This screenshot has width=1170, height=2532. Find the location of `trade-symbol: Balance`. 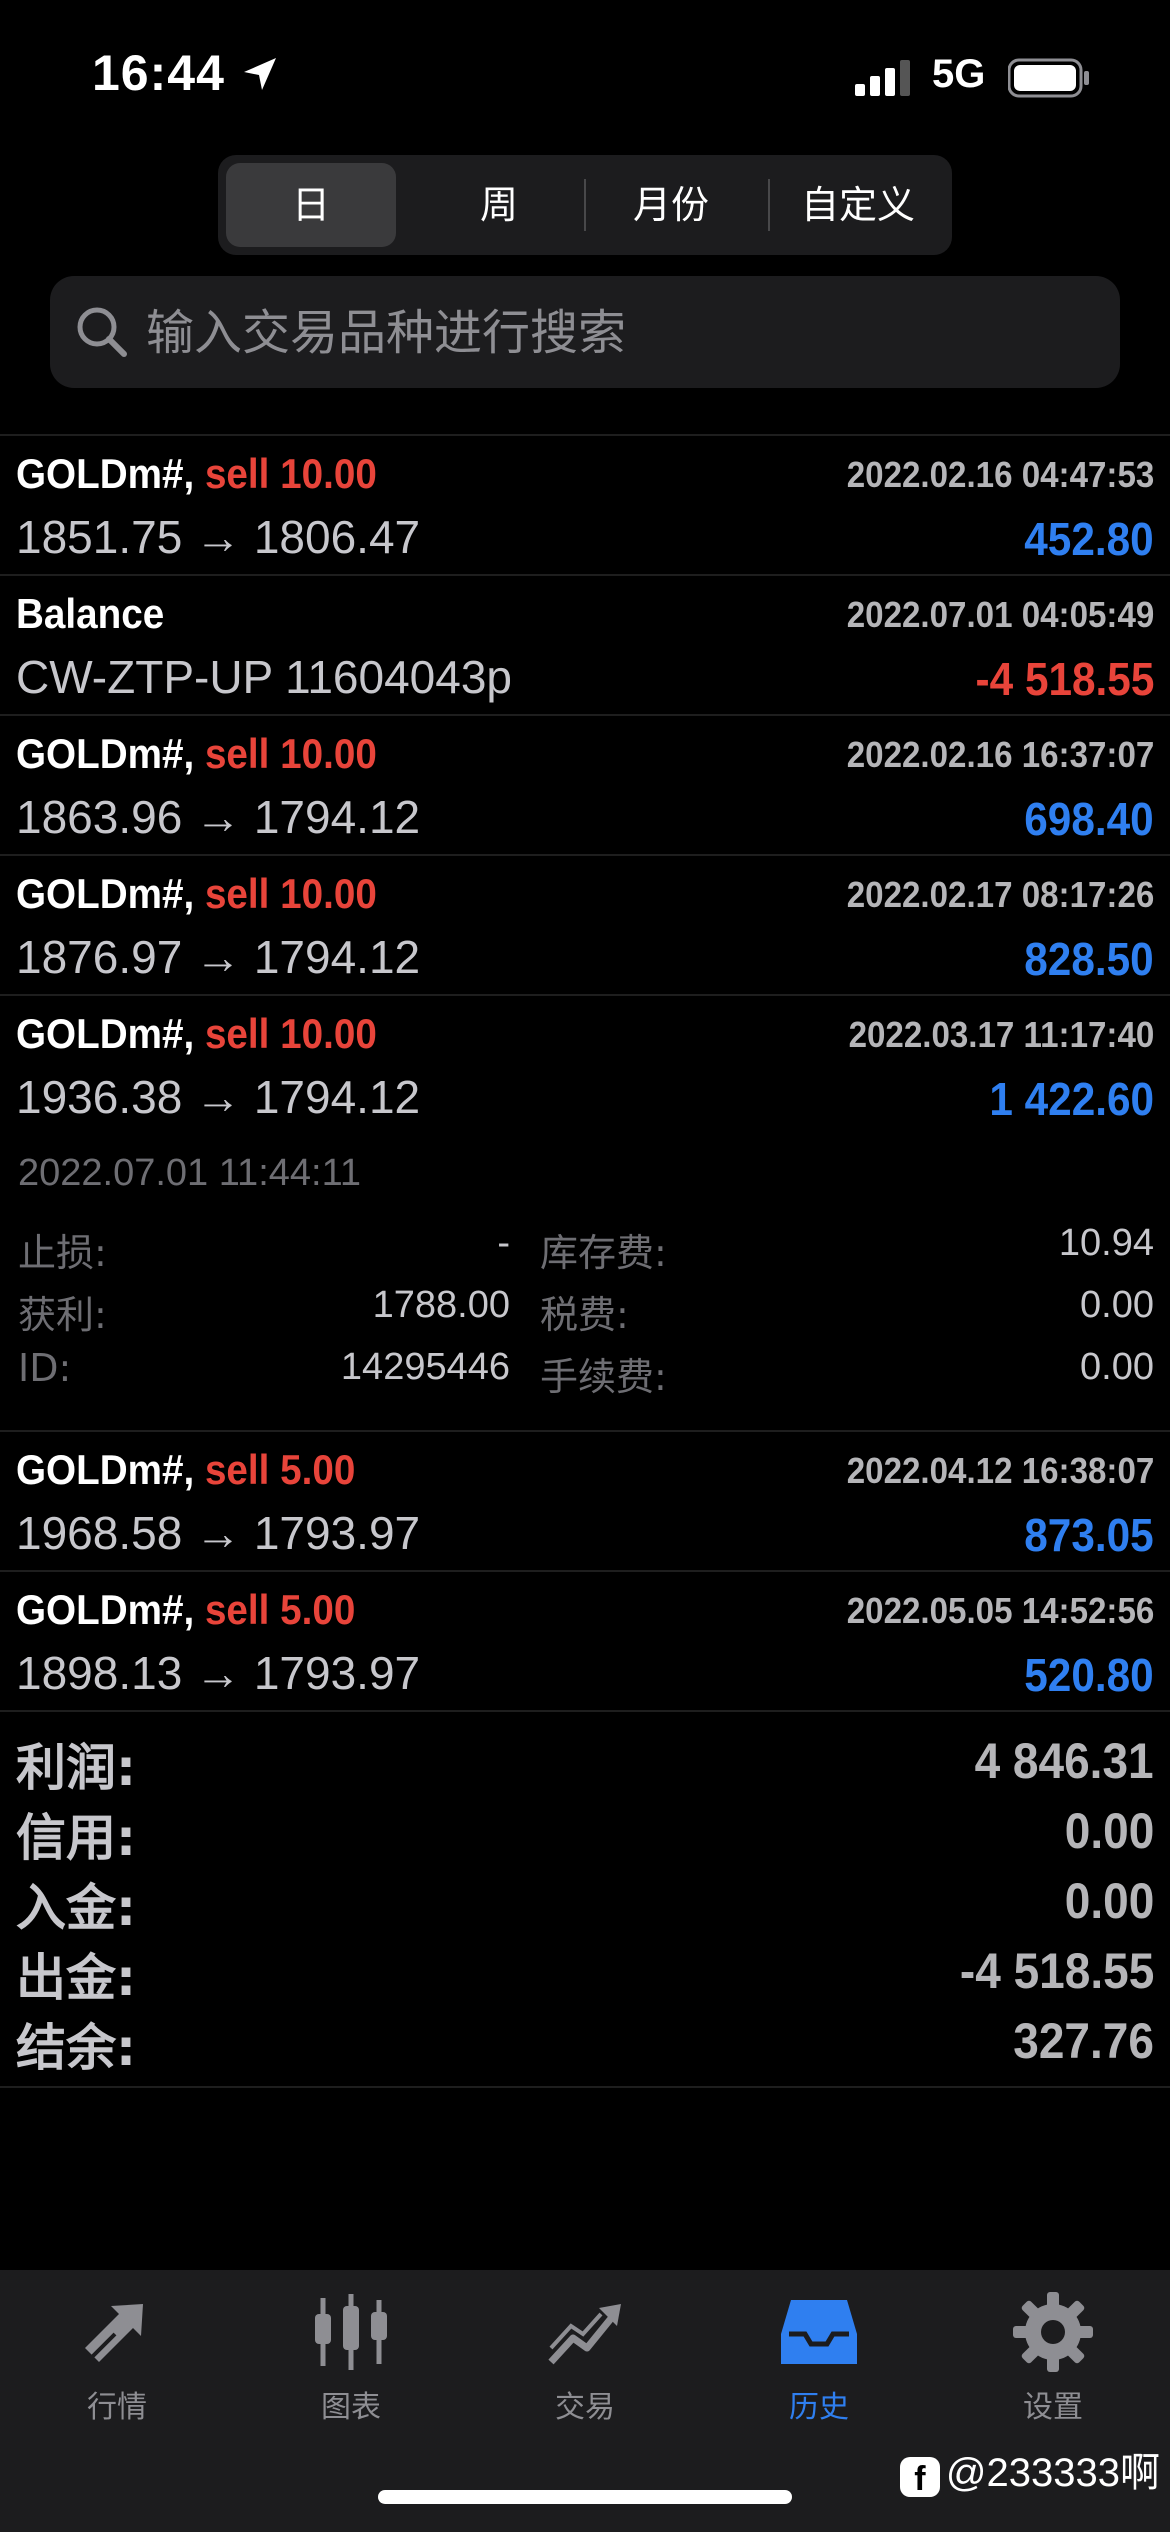

trade-symbol: Balance is located at coordinates (90, 613).